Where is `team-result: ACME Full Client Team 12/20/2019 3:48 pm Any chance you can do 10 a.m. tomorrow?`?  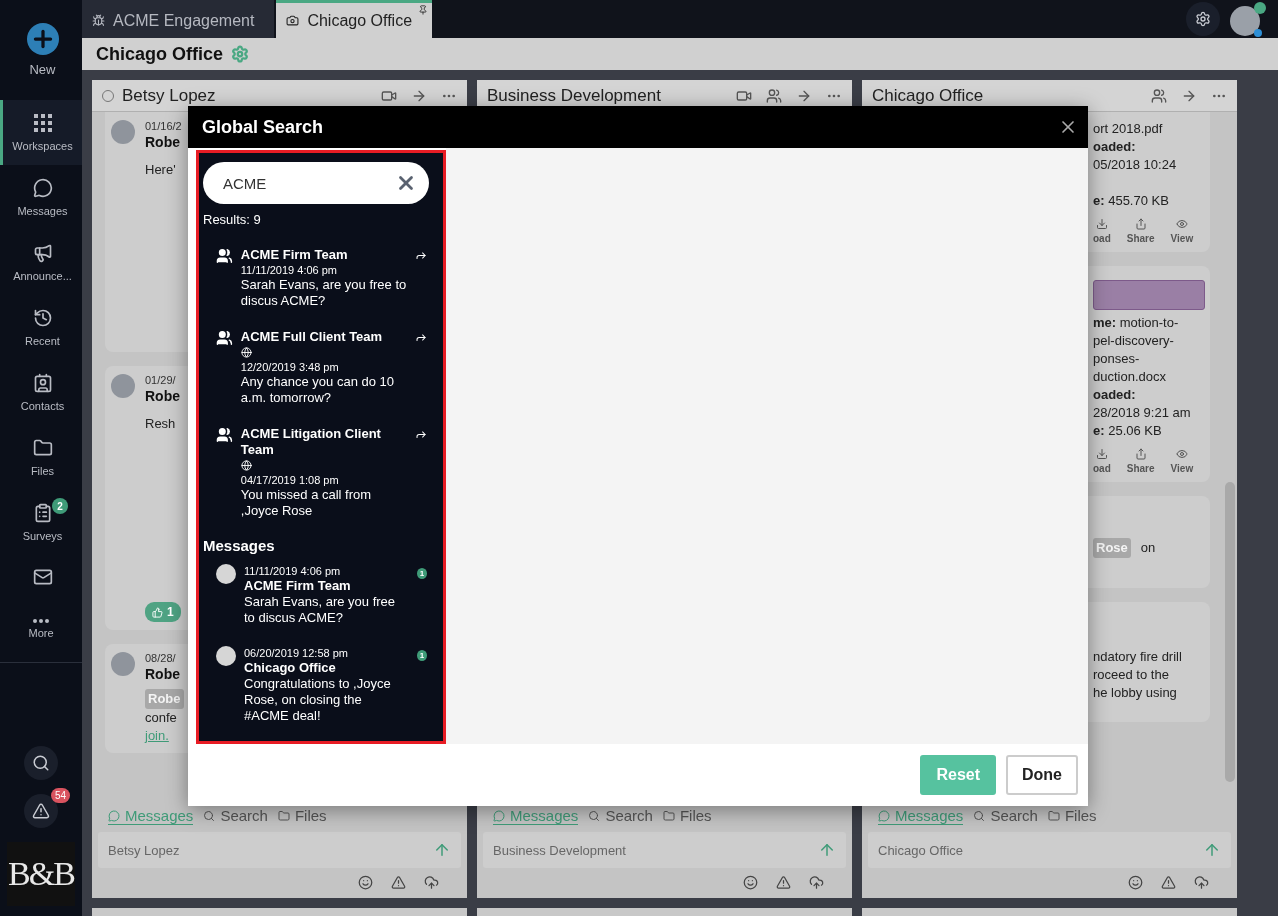
team-result: ACME Full Client Team 12/20/2019 3:48 pm Any chance you can do 10 a.m. tomorrow? is located at coordinates (321, 367).